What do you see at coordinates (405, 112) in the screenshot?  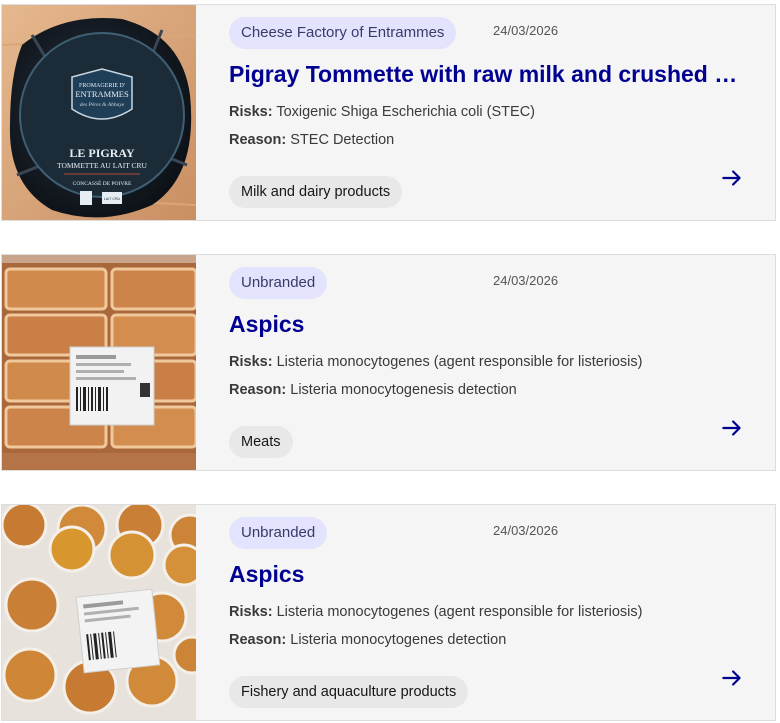 I see `risks-value: Toxigenic Shiga Escherichia coli (STEC)` at bounding box center [405, 112].